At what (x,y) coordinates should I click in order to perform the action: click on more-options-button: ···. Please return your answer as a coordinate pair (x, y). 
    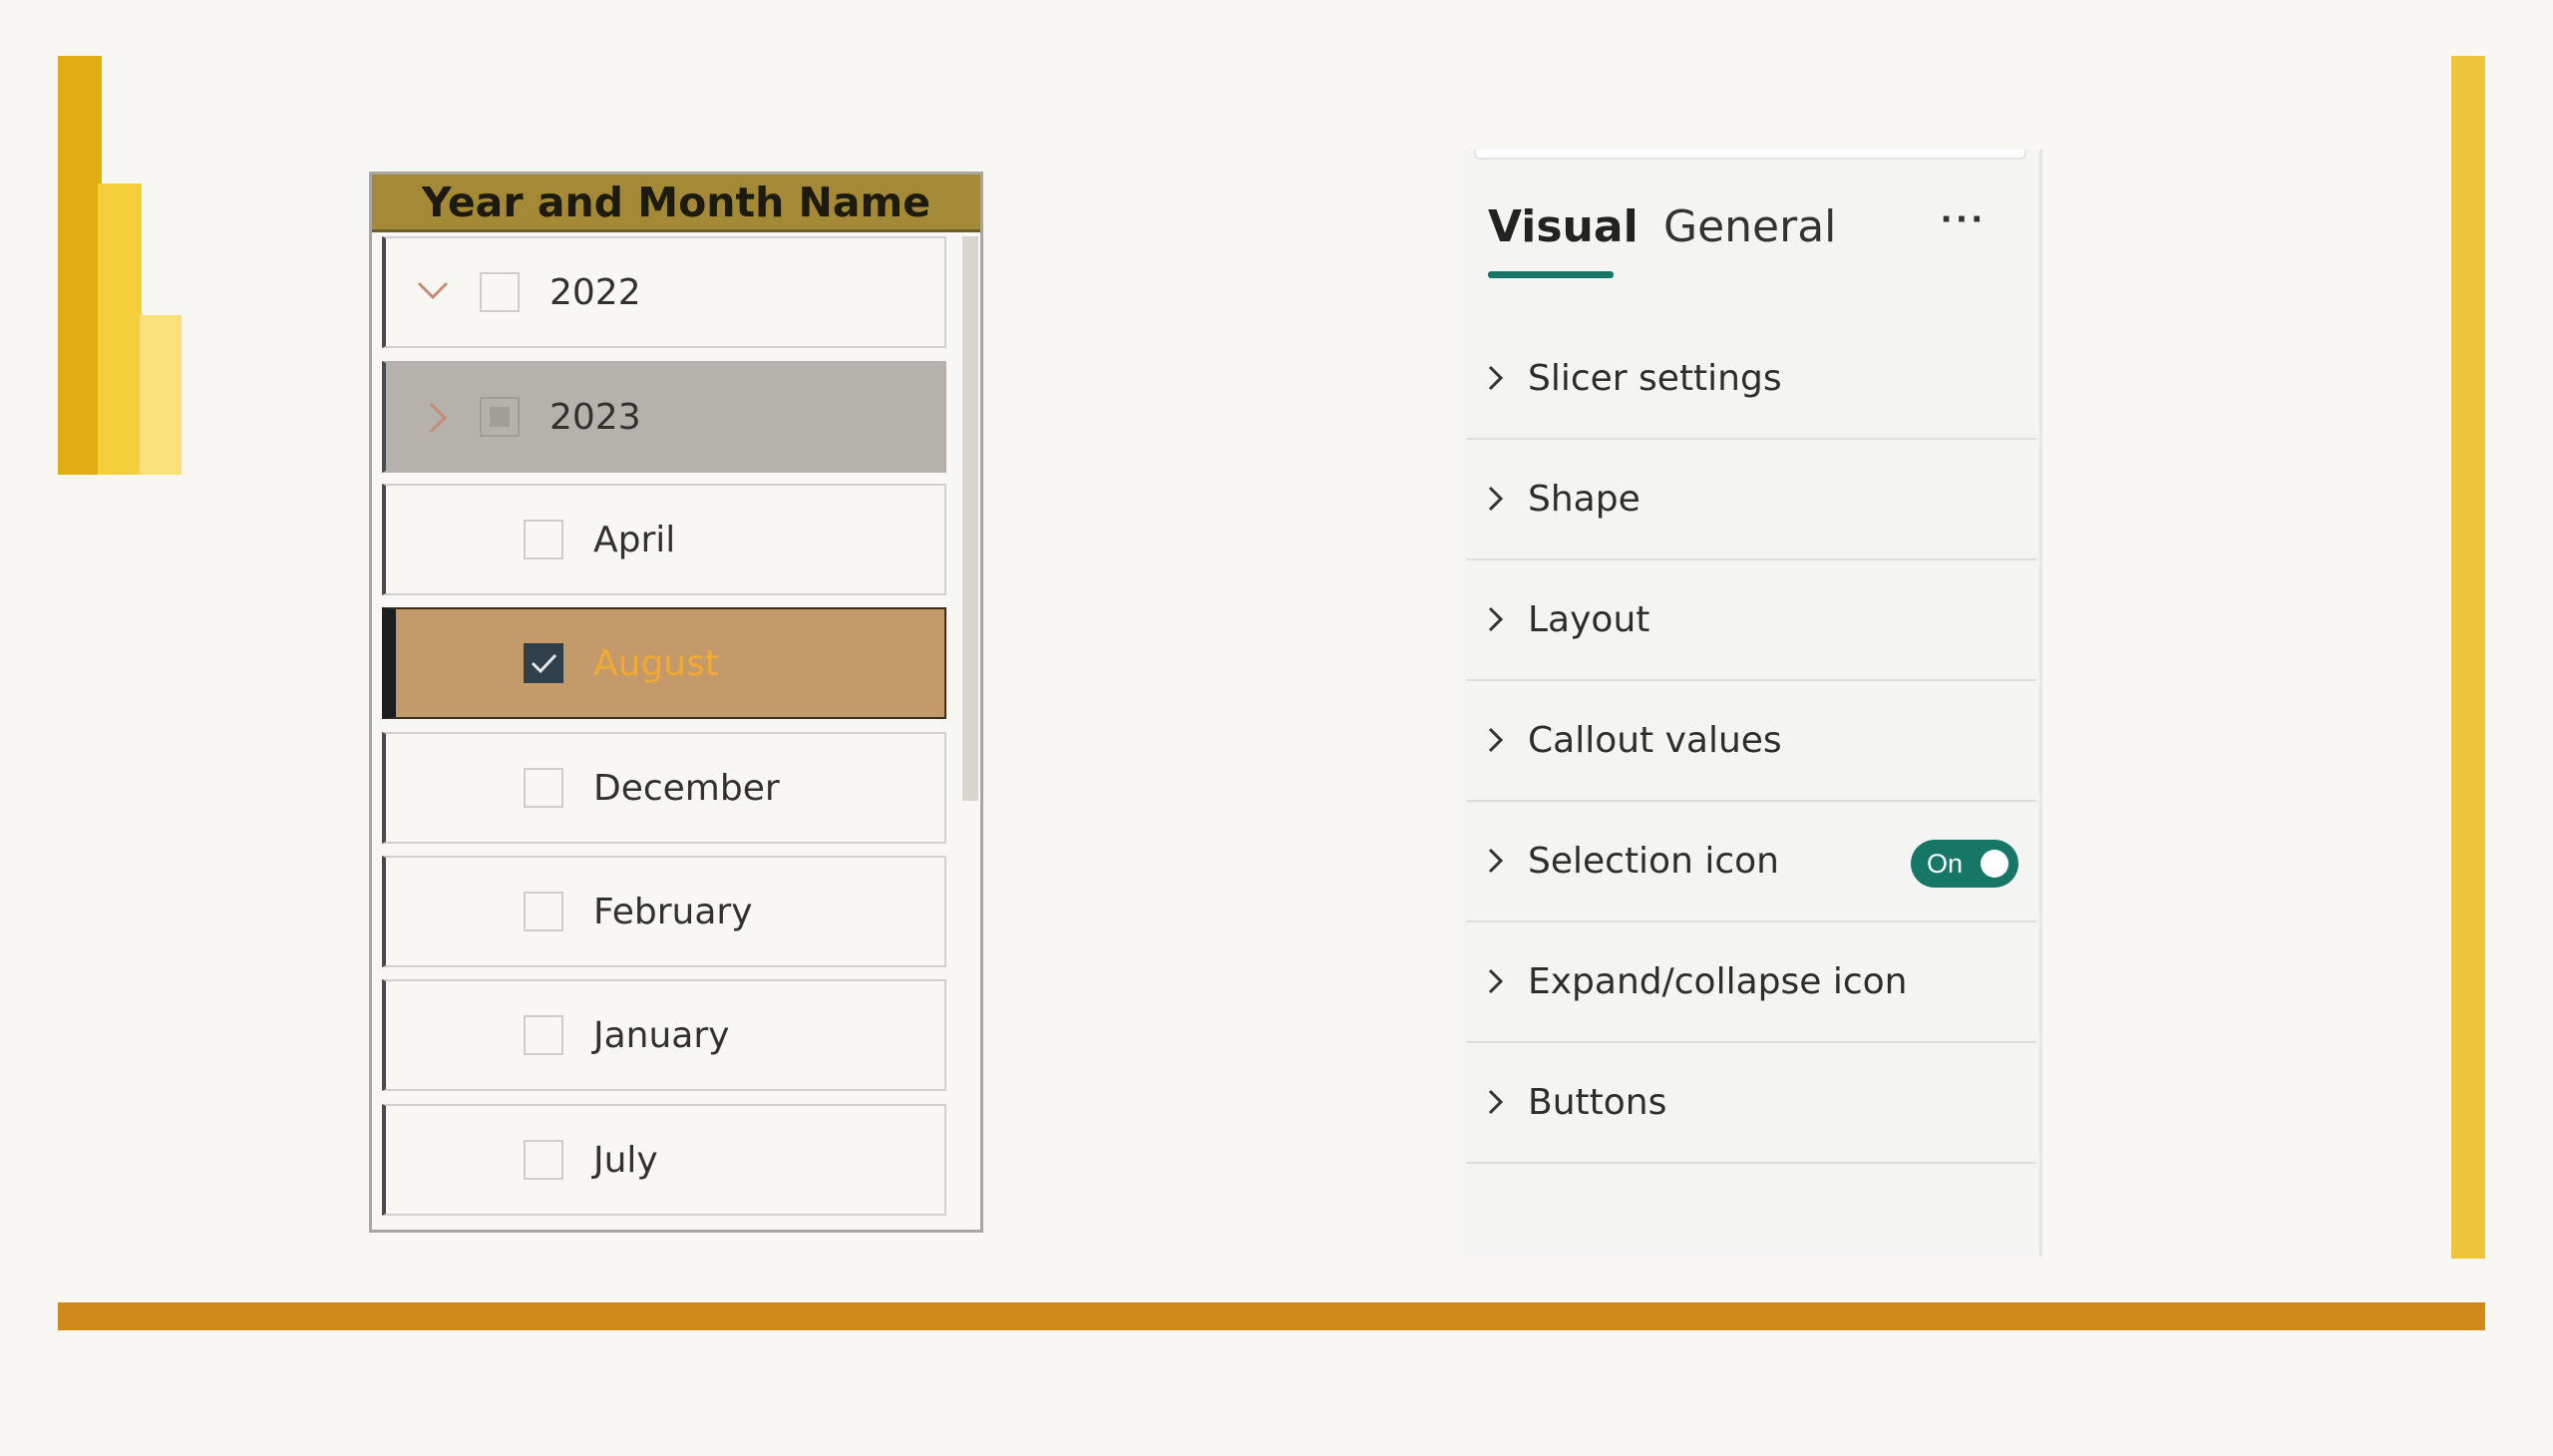
    Looking at the image, I should click on (1964, 219).